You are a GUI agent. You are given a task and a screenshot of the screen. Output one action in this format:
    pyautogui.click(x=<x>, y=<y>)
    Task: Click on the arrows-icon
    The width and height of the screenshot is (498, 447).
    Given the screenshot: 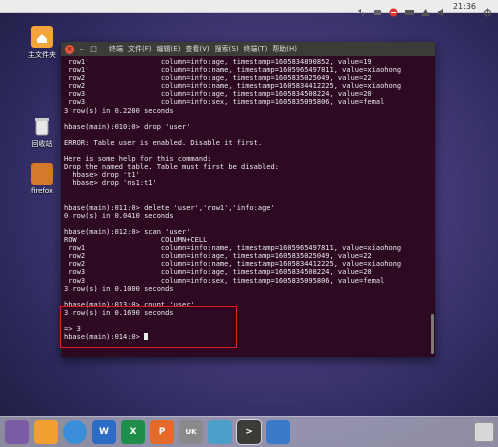 What is the action you would take?
    pyautogui.click(x=361, y=9)
    